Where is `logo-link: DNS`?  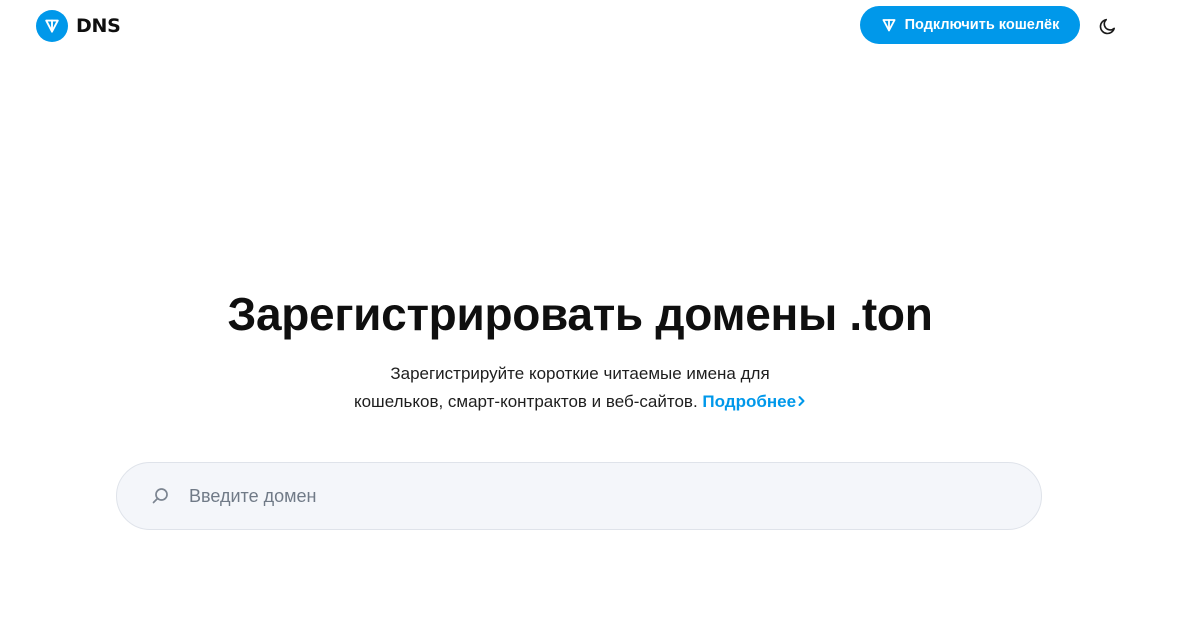 logo-link: DNS is located at coordinates (78, 26).